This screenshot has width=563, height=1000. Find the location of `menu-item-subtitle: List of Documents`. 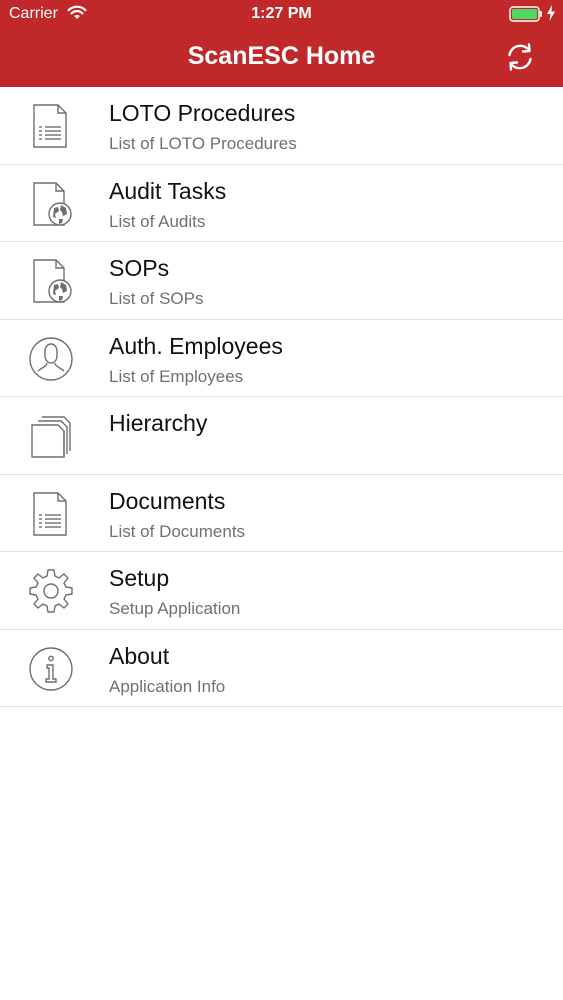

menu-item-subtitle: List of Documents is located at coordinates (177, 531).